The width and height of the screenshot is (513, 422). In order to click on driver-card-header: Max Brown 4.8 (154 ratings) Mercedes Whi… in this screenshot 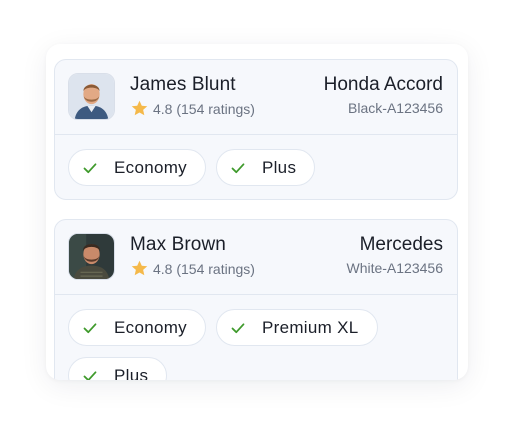, I will do `click(256, 257)`.